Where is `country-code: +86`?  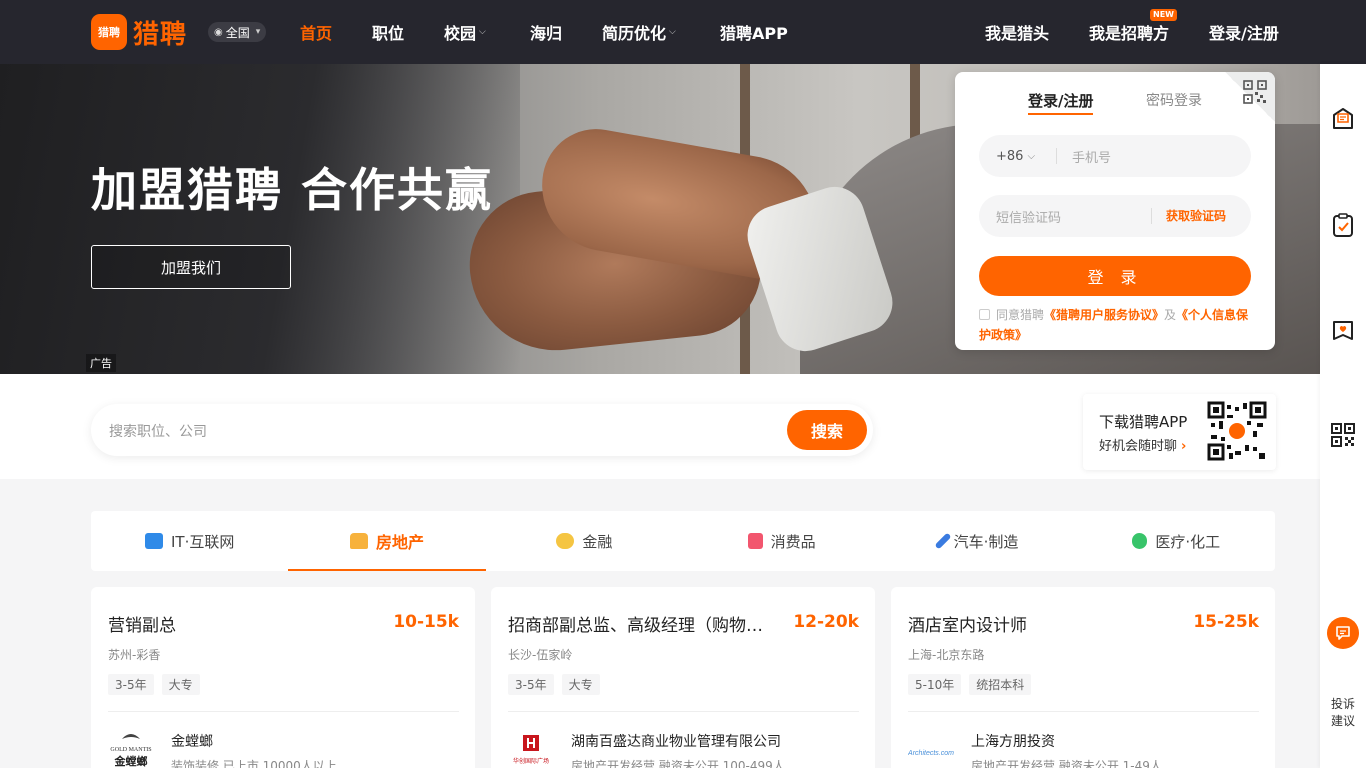 country-code: +86 is located at coordinates (1010, 156).